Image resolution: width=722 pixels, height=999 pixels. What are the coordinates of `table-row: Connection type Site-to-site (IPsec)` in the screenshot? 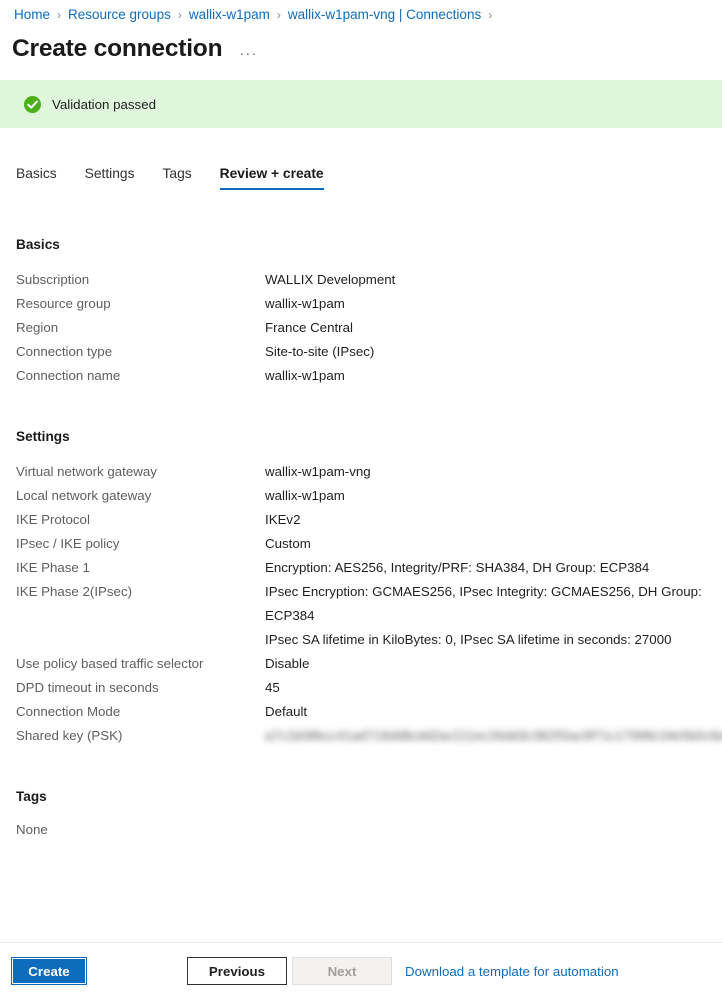 It's located at (365, 352).